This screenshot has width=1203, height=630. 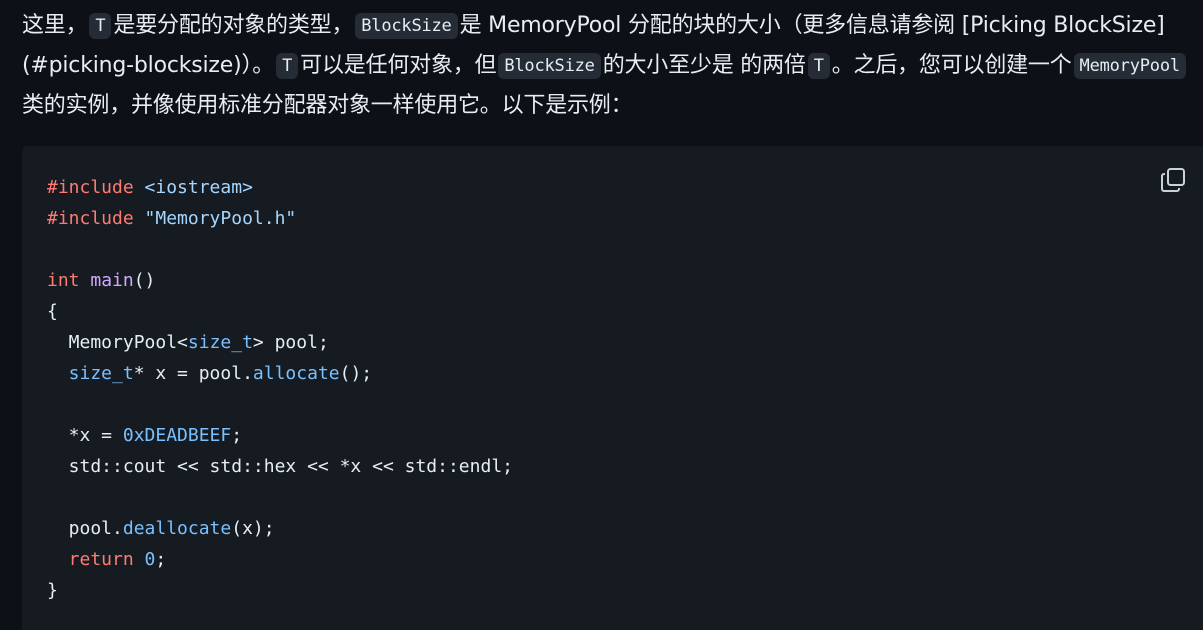 I want to click on code-line: return 0;, so click(x=107, y=559).